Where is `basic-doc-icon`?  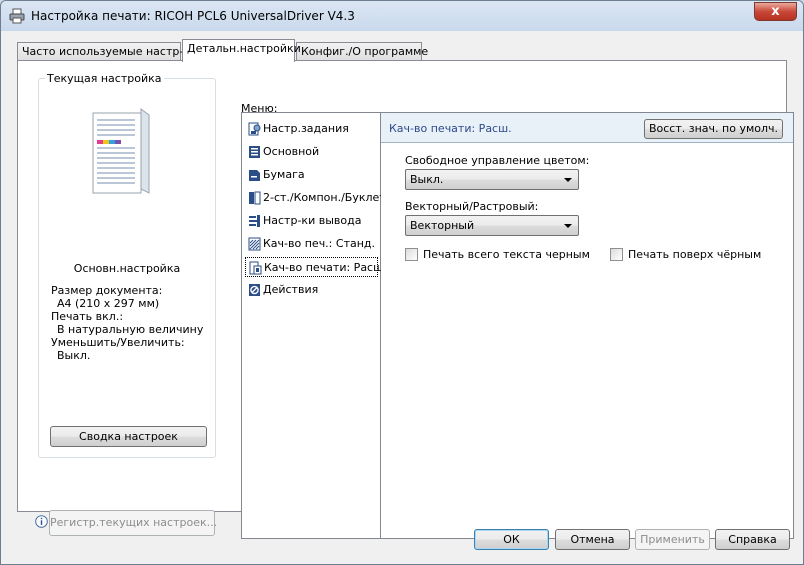
basic-doc-icon is located at coordinates (254, 152).